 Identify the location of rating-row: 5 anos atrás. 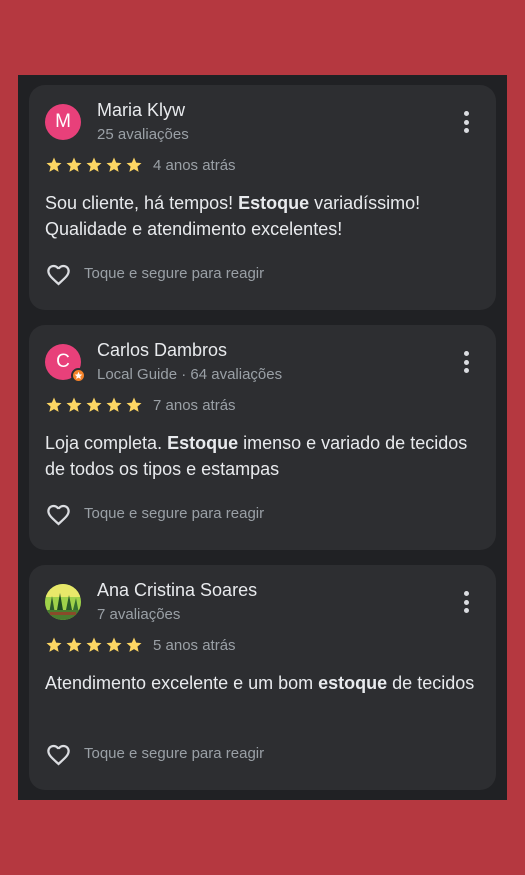
(140, 645).